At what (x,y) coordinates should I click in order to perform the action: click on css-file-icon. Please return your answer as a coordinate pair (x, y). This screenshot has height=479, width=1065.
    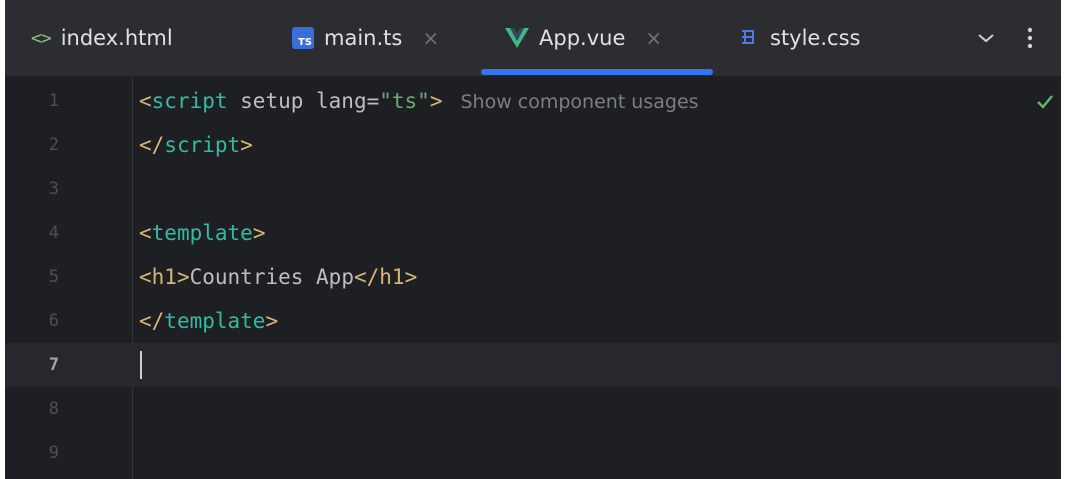
    Looking at the image, I should click on (748, 38).